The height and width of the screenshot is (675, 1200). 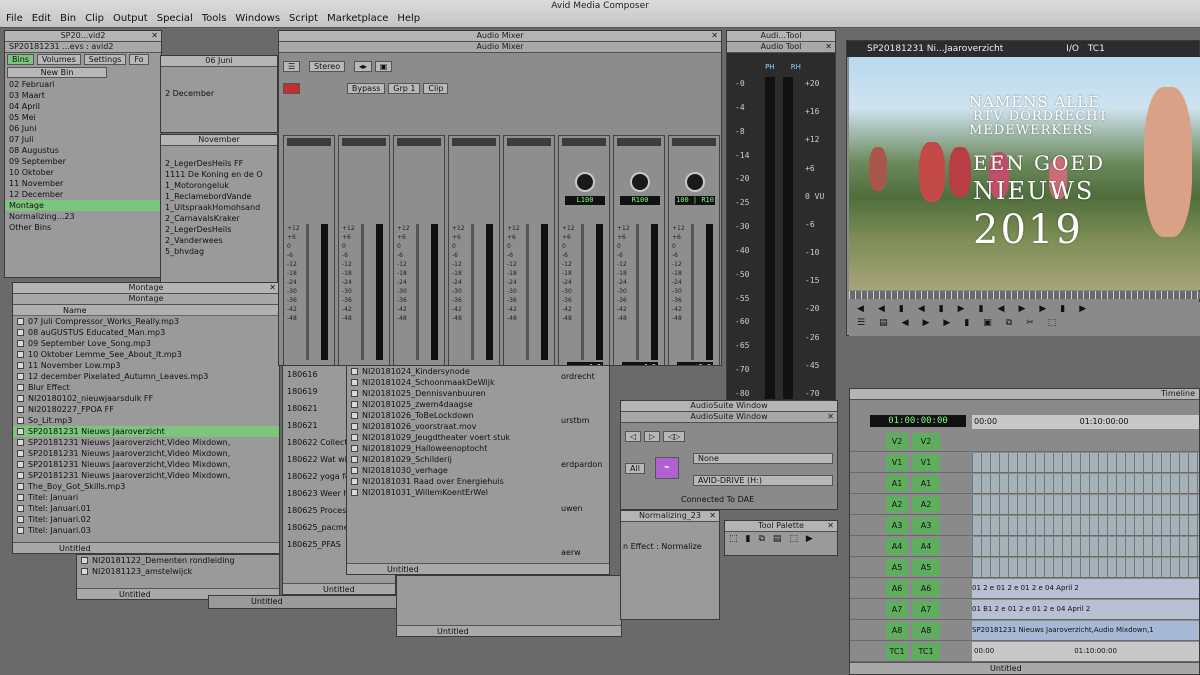 I want to click on as-button-3: ◁▷, so click(x=674, y=436).